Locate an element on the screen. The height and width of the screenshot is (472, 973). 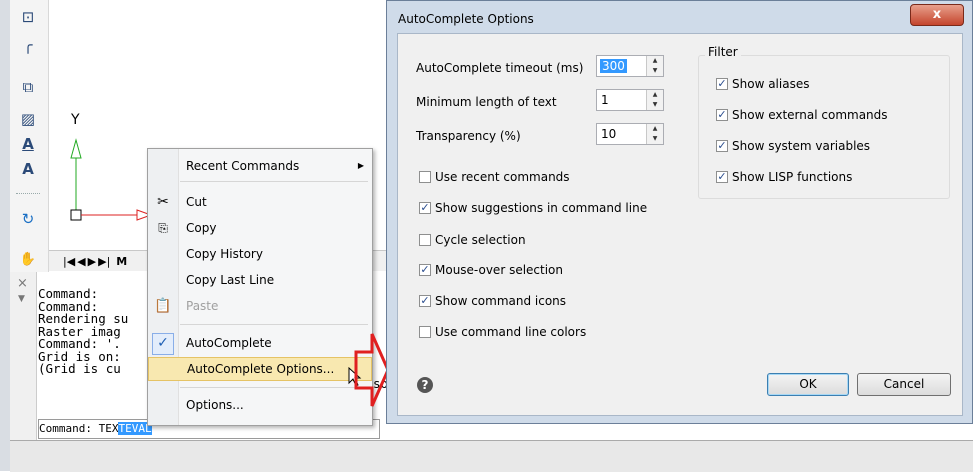
min-length-spin-arrows: ▲ ▼ is located at coordinates (654, 100).